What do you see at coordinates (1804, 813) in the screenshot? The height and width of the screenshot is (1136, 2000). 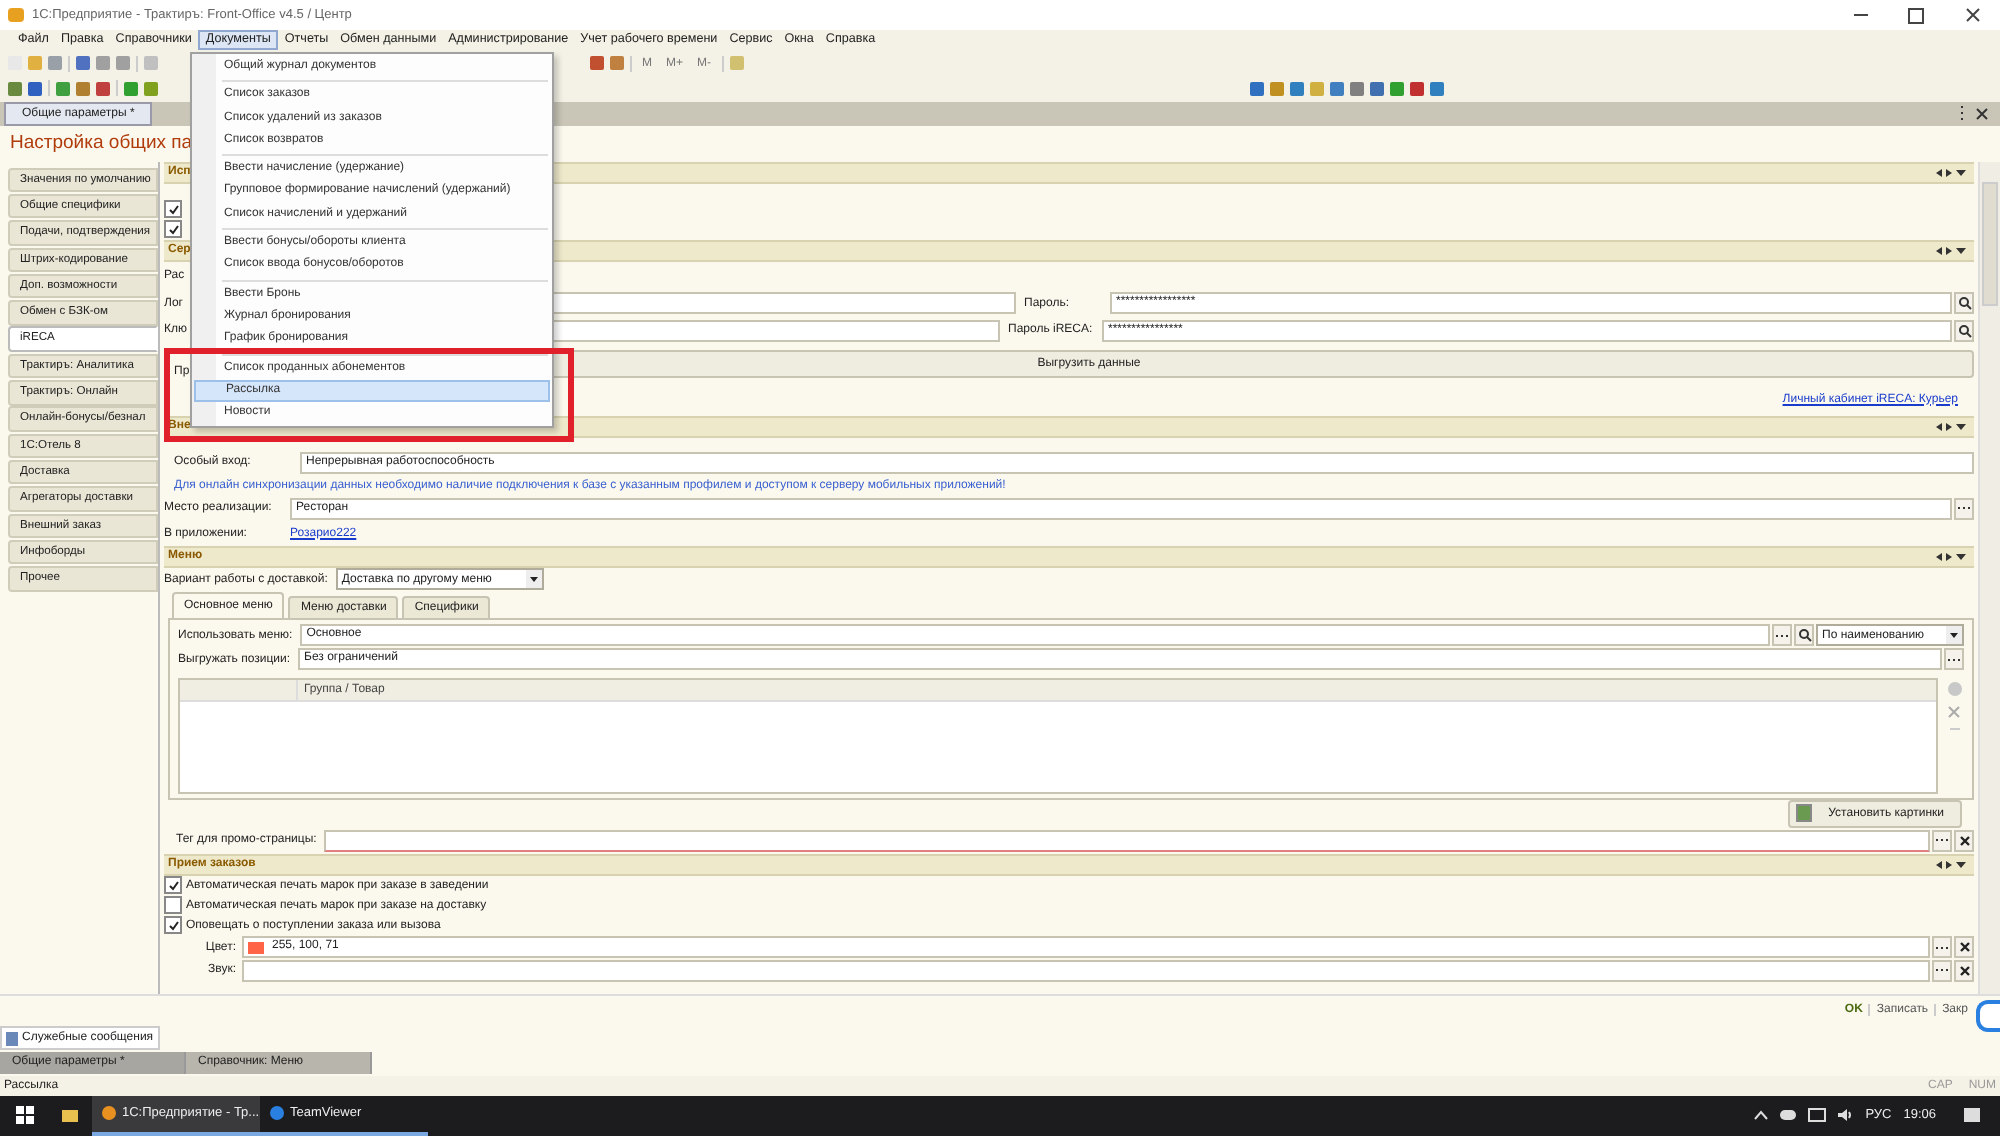 I see `picture-icon` at bounding box center [1804, 813].